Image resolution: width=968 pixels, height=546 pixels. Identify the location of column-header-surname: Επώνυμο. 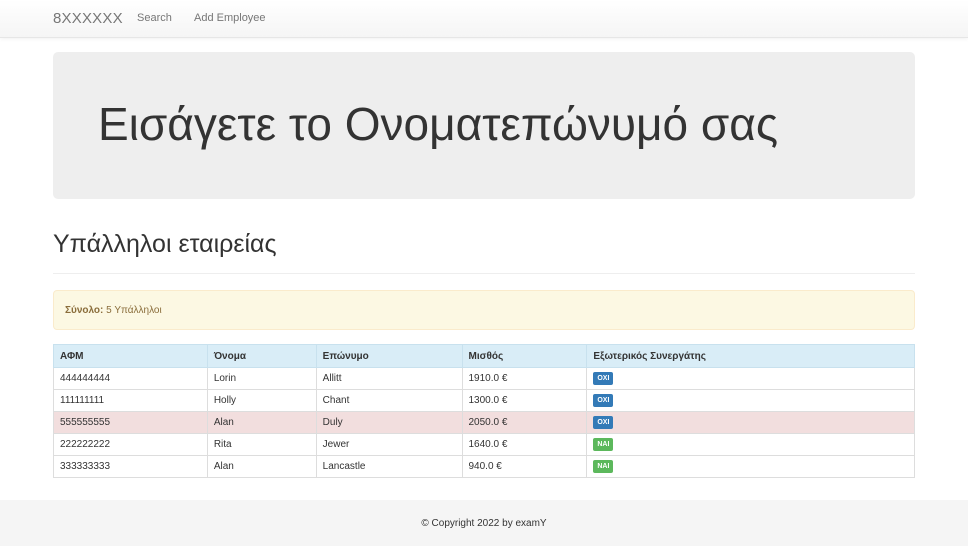
(389, 356).